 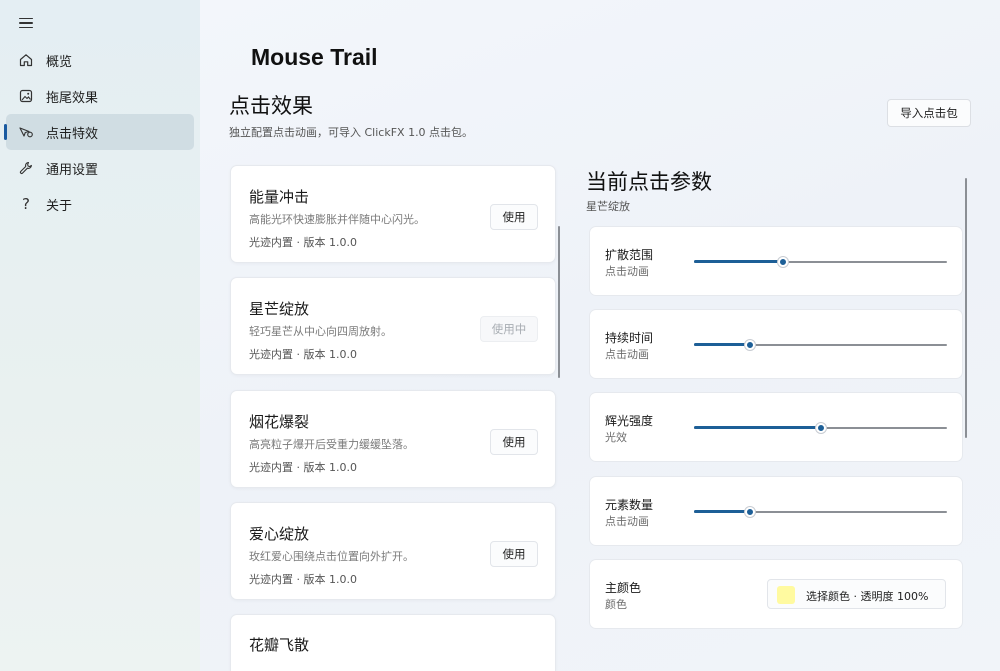 I want to click on wrench-icon, so click(x=26, y=168).